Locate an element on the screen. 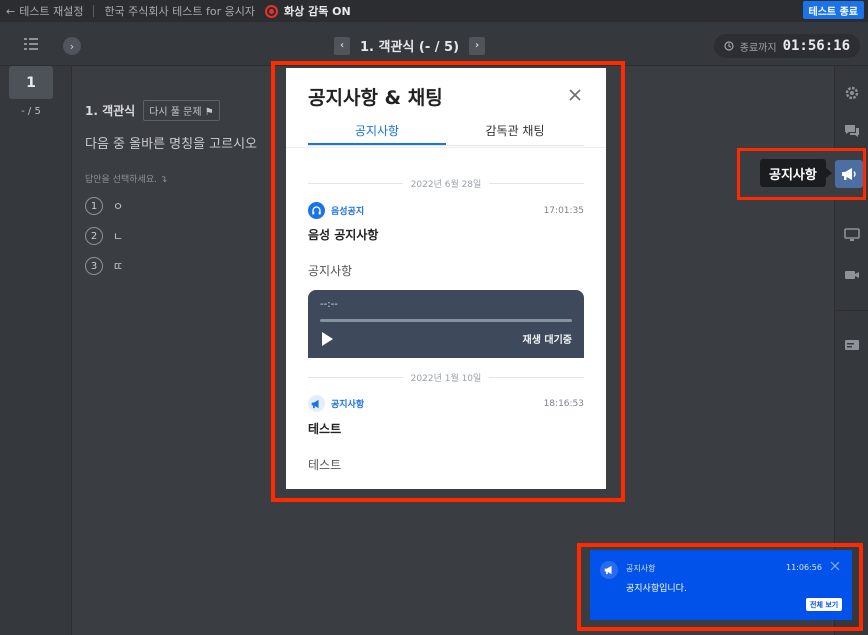 This screenshot has height=635, width=868. end-test-button: 테스트 종료 is located at coordinates (833, 10).